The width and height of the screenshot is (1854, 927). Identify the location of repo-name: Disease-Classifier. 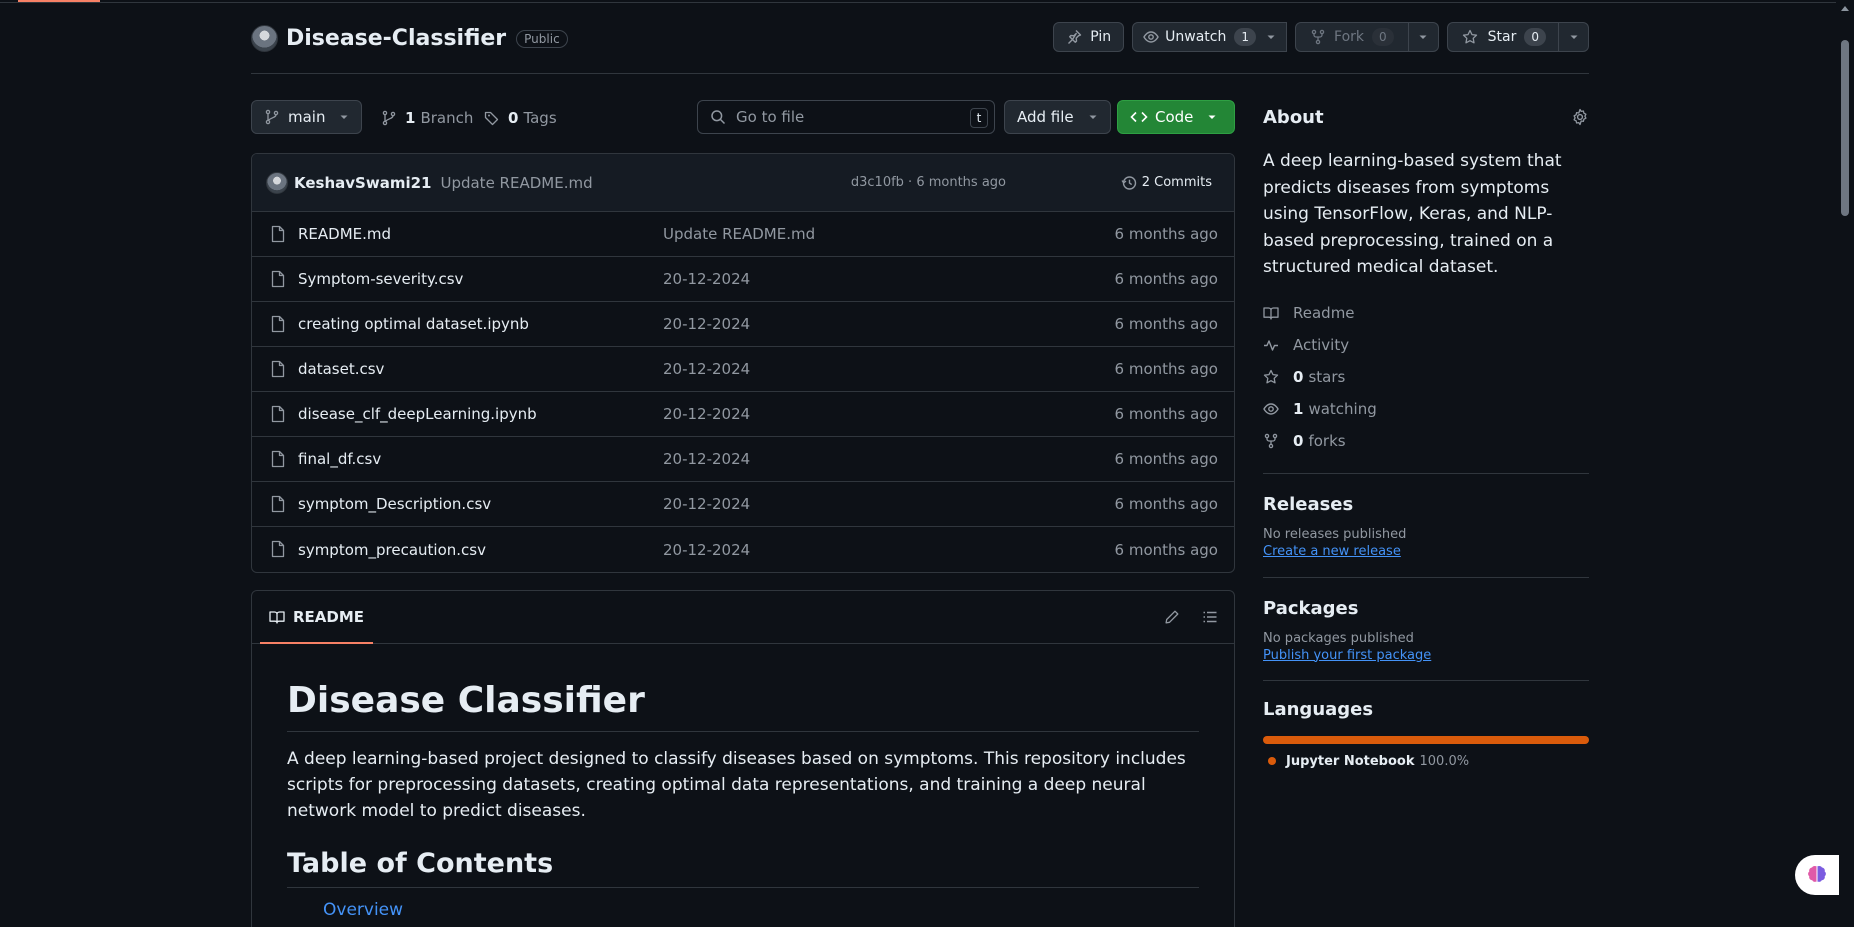
(396, 38).